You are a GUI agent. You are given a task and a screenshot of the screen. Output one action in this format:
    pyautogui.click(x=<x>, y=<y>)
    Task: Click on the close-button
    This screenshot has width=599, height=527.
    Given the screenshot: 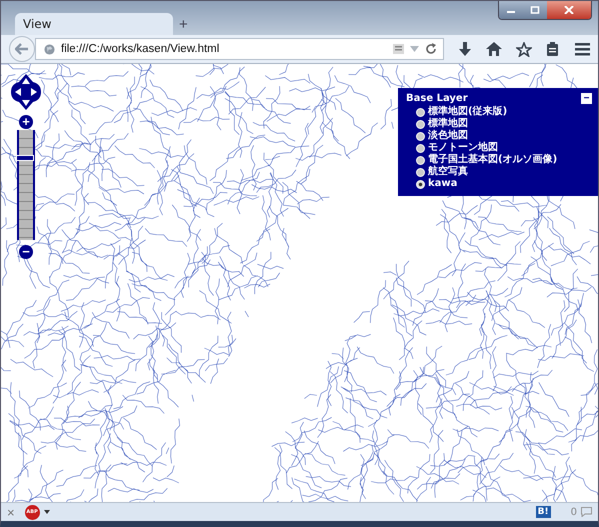 What is the action you would take?
    pyautogui.click(x=569, y=10)
    